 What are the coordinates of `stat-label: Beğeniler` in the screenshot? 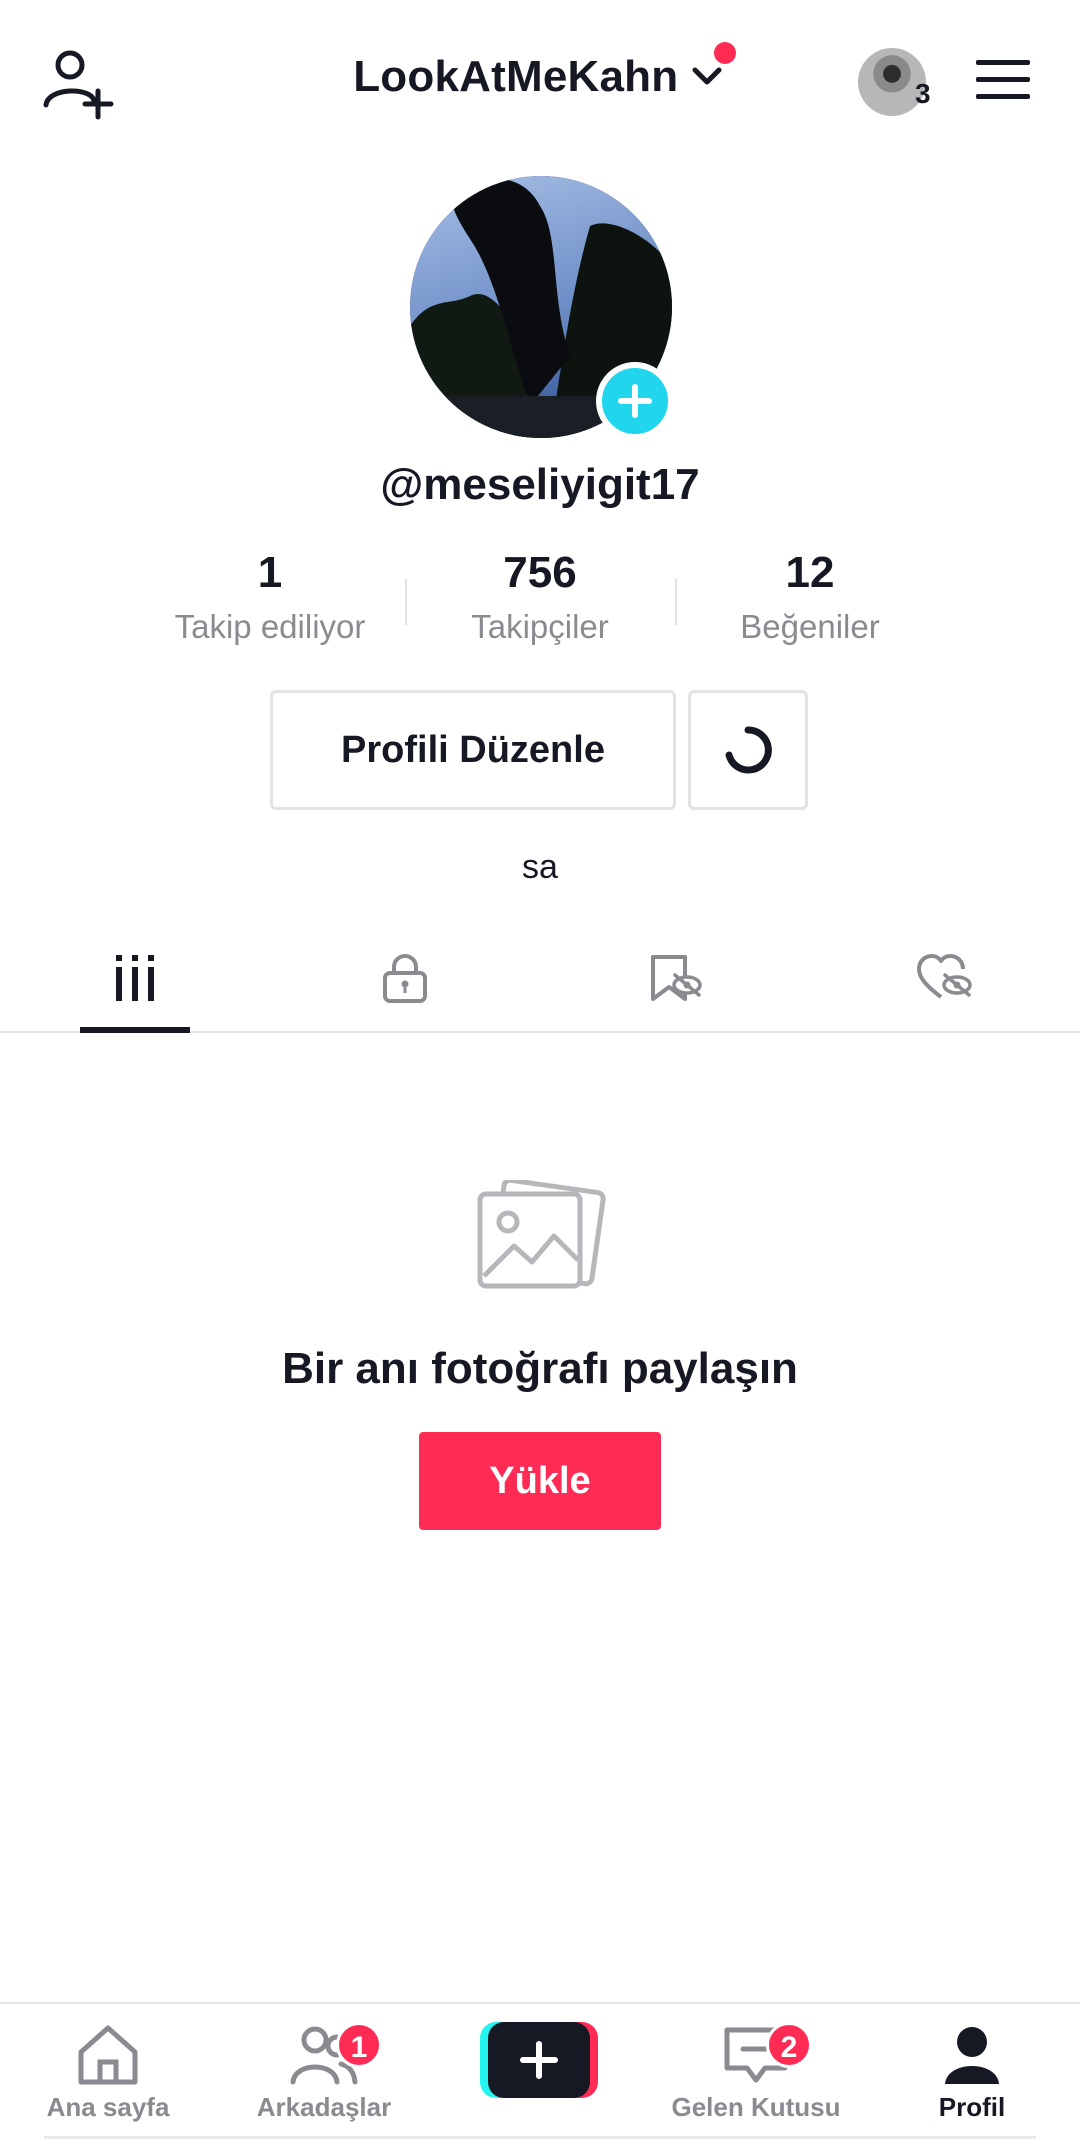 It's located at (810, 626).